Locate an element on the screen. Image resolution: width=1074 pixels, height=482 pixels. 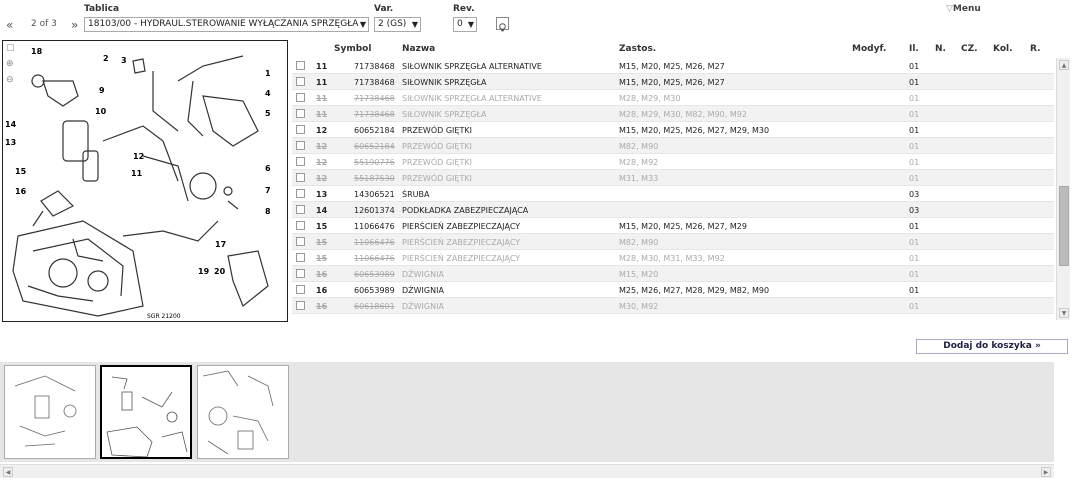
row-zastos: M28, M92 is located at coordinates (639, 162).